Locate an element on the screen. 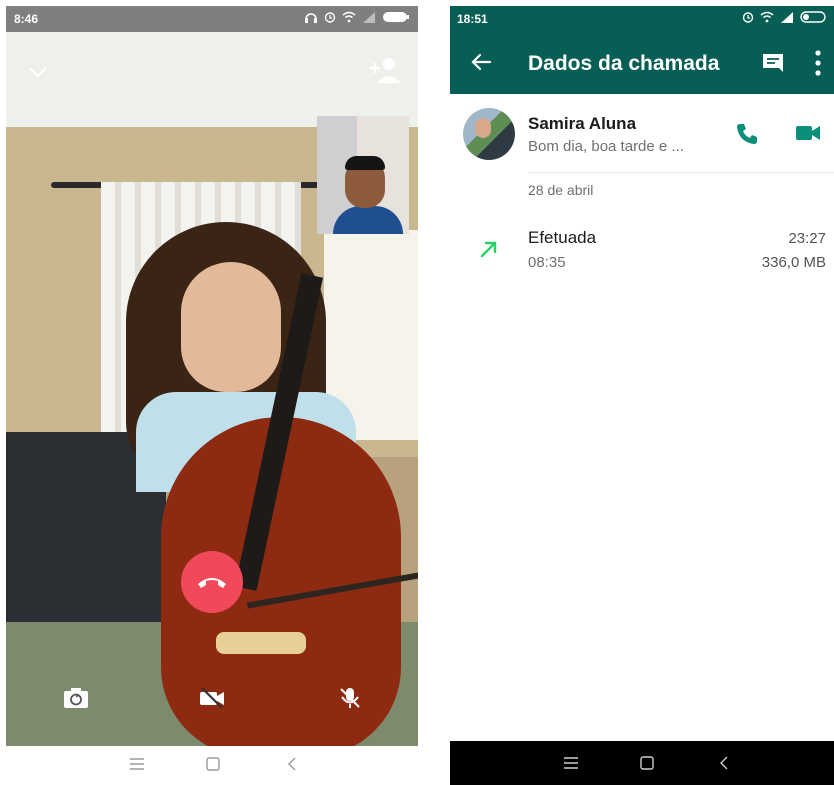 Image resolution: width=834 pixels, height=785 pixels. chevron-down-icon is located at coordinates (38, 72).